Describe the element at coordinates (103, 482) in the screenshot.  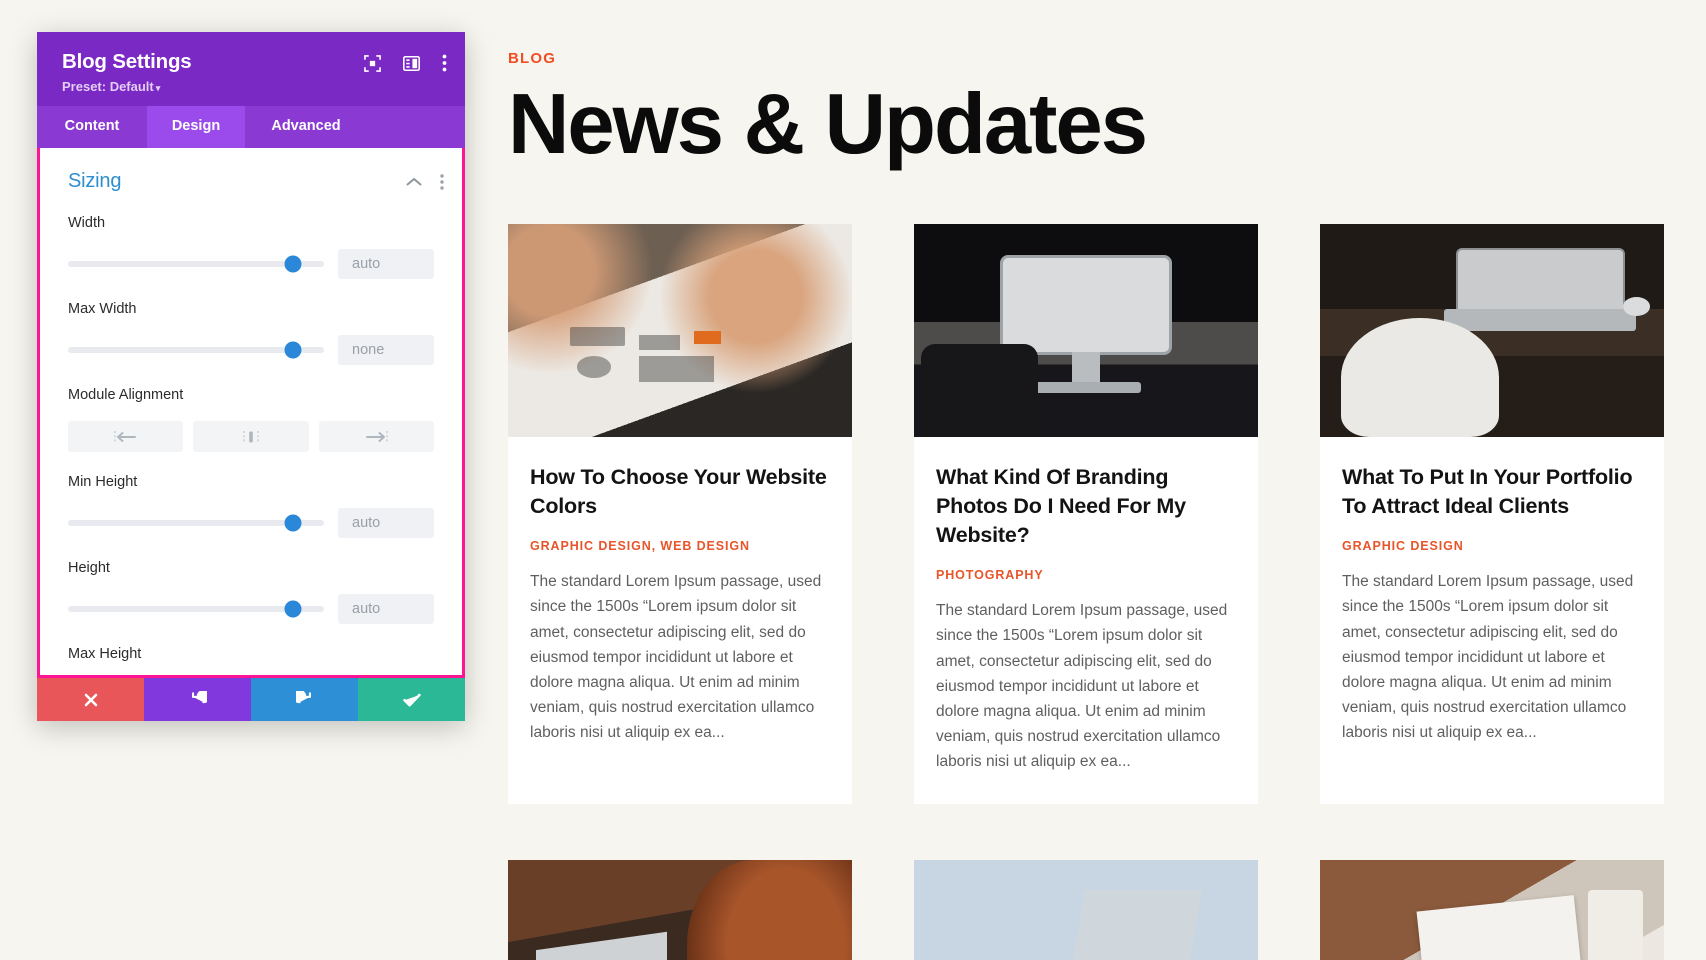
I see `field-label: Min Height` at that location.